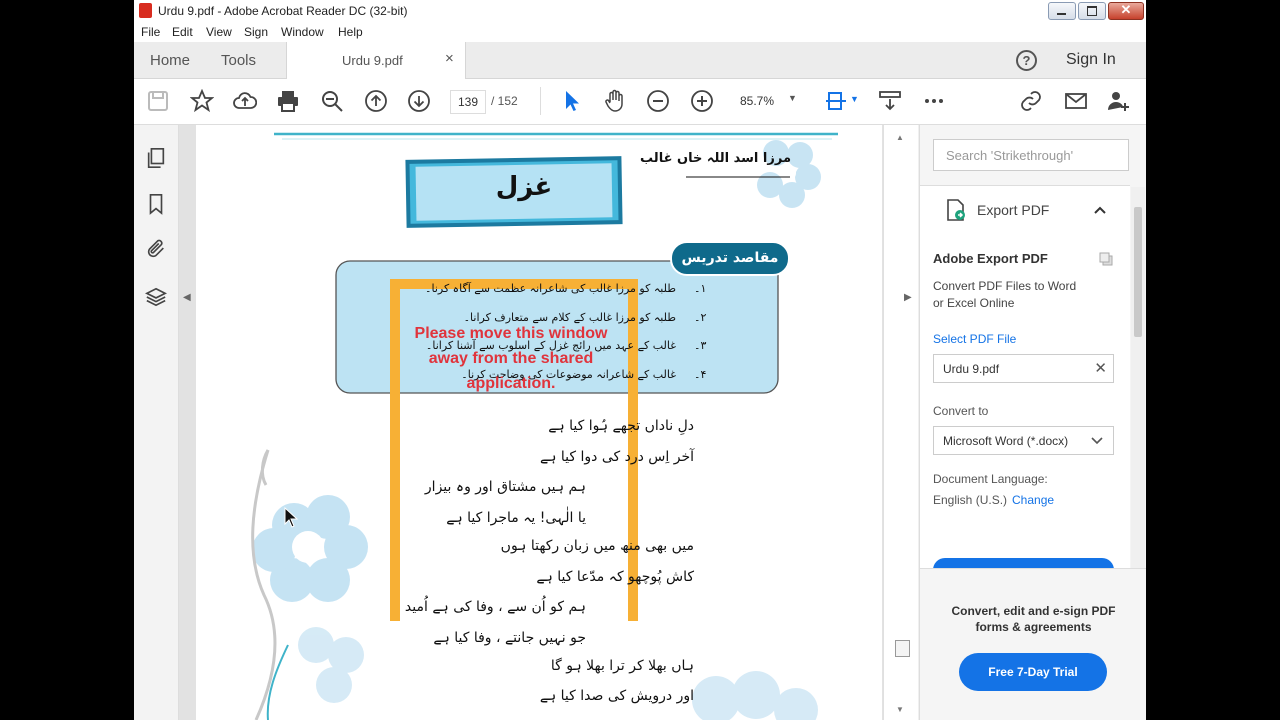 The width and height of the screenshot is (1280, 720). Describe the element at coordinates (1100, 369) in the screenshot. I see `clear-file-icon: ✕` at that location.